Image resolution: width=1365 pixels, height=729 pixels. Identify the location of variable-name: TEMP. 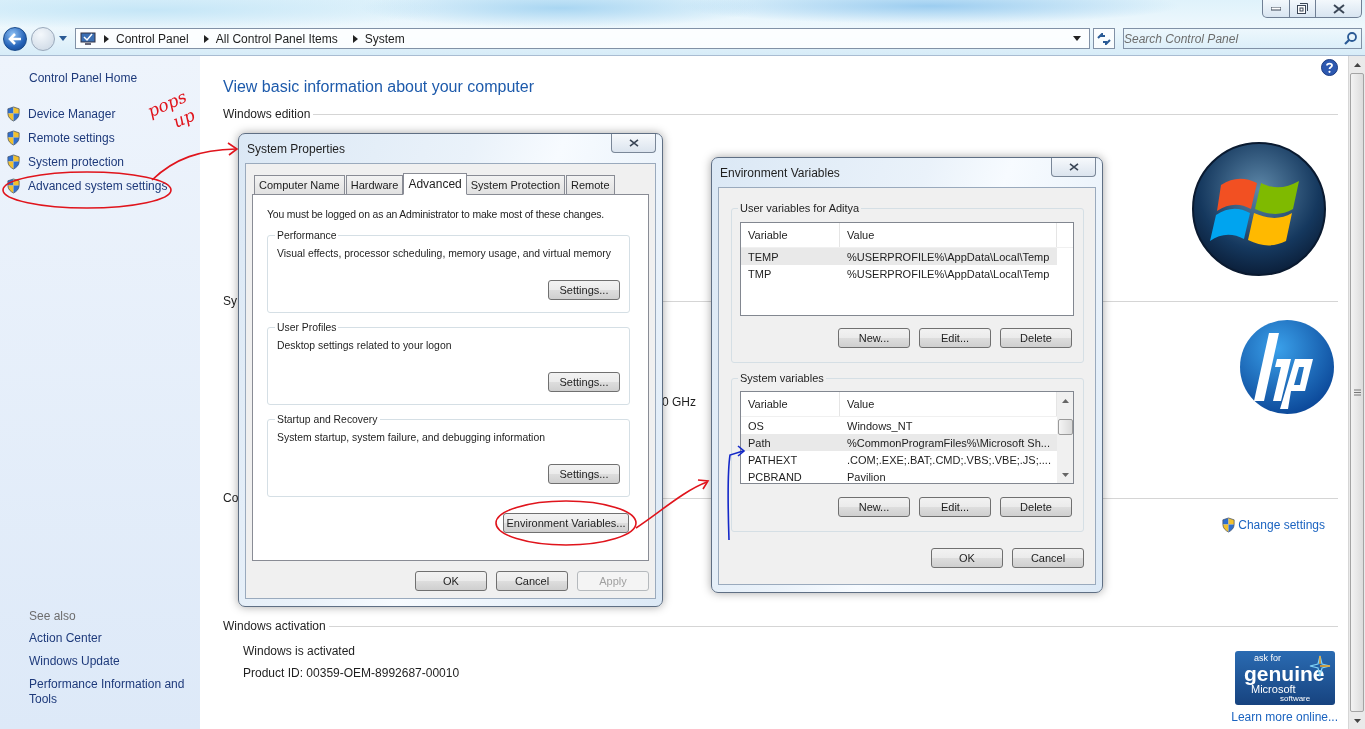
(763, 257).